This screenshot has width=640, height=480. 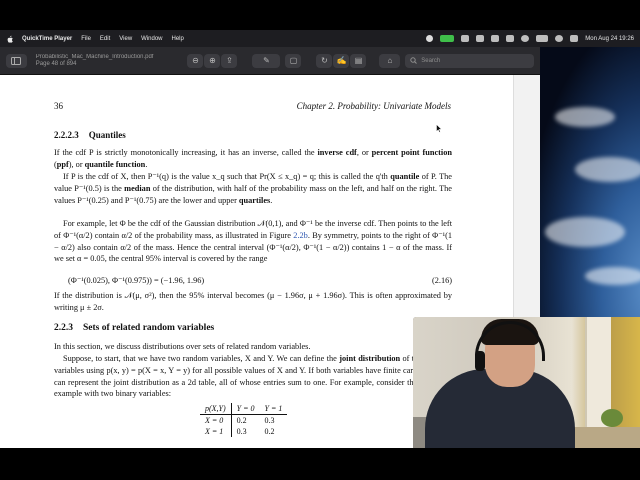 I want to click on section-number: 2.2.3, so click(x=63, y=328).